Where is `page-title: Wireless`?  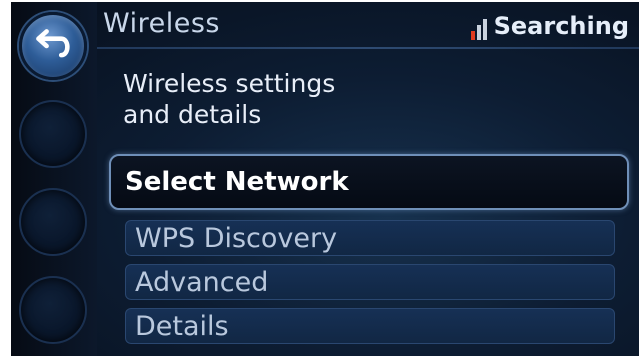 page-title: Wireless is located at coordinates (161, 23).